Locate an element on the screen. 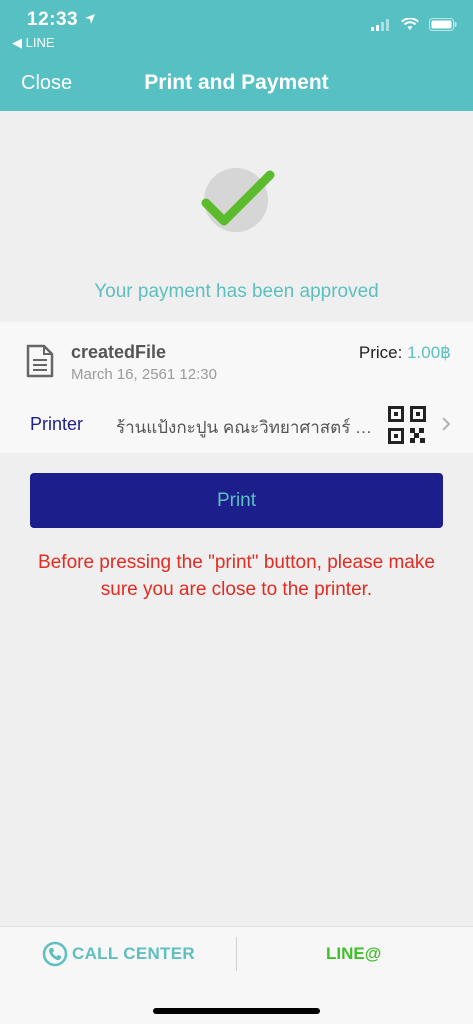  file-date: March 16, 2561 12:30 is located at coordinates (144, 374).